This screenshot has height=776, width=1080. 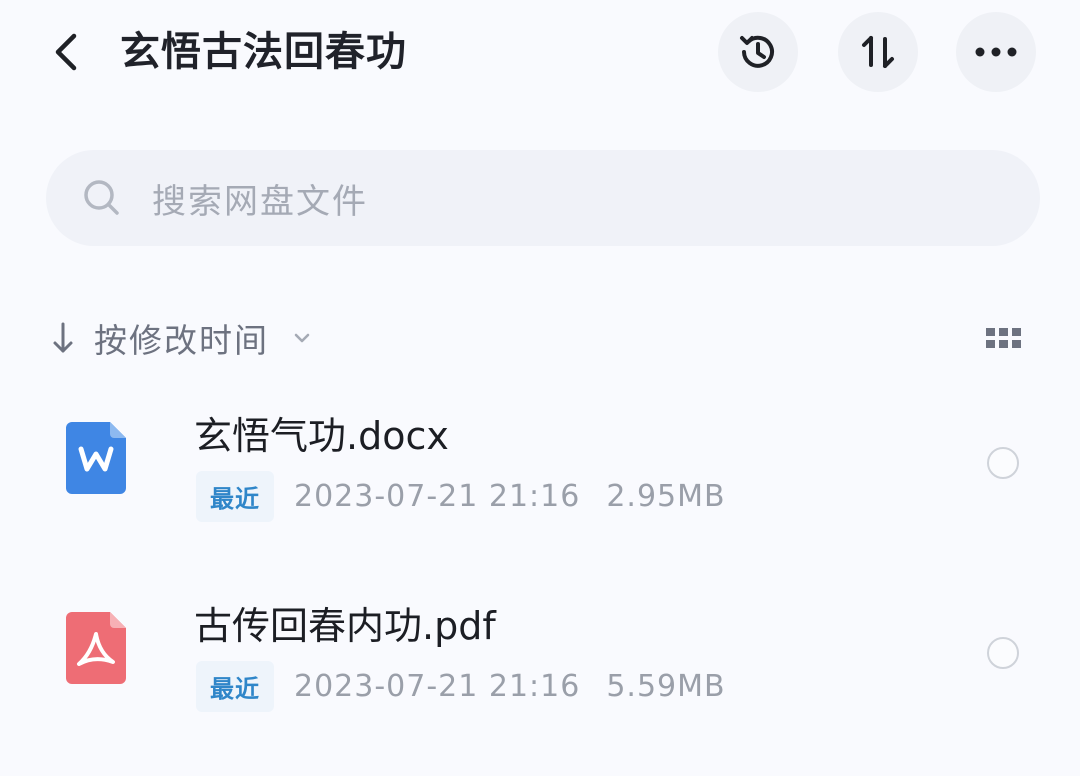 What do you see at coordinates (96, 648) in the screenshot?
I see `pdf-file-icon` at bounding box center [96, 648].